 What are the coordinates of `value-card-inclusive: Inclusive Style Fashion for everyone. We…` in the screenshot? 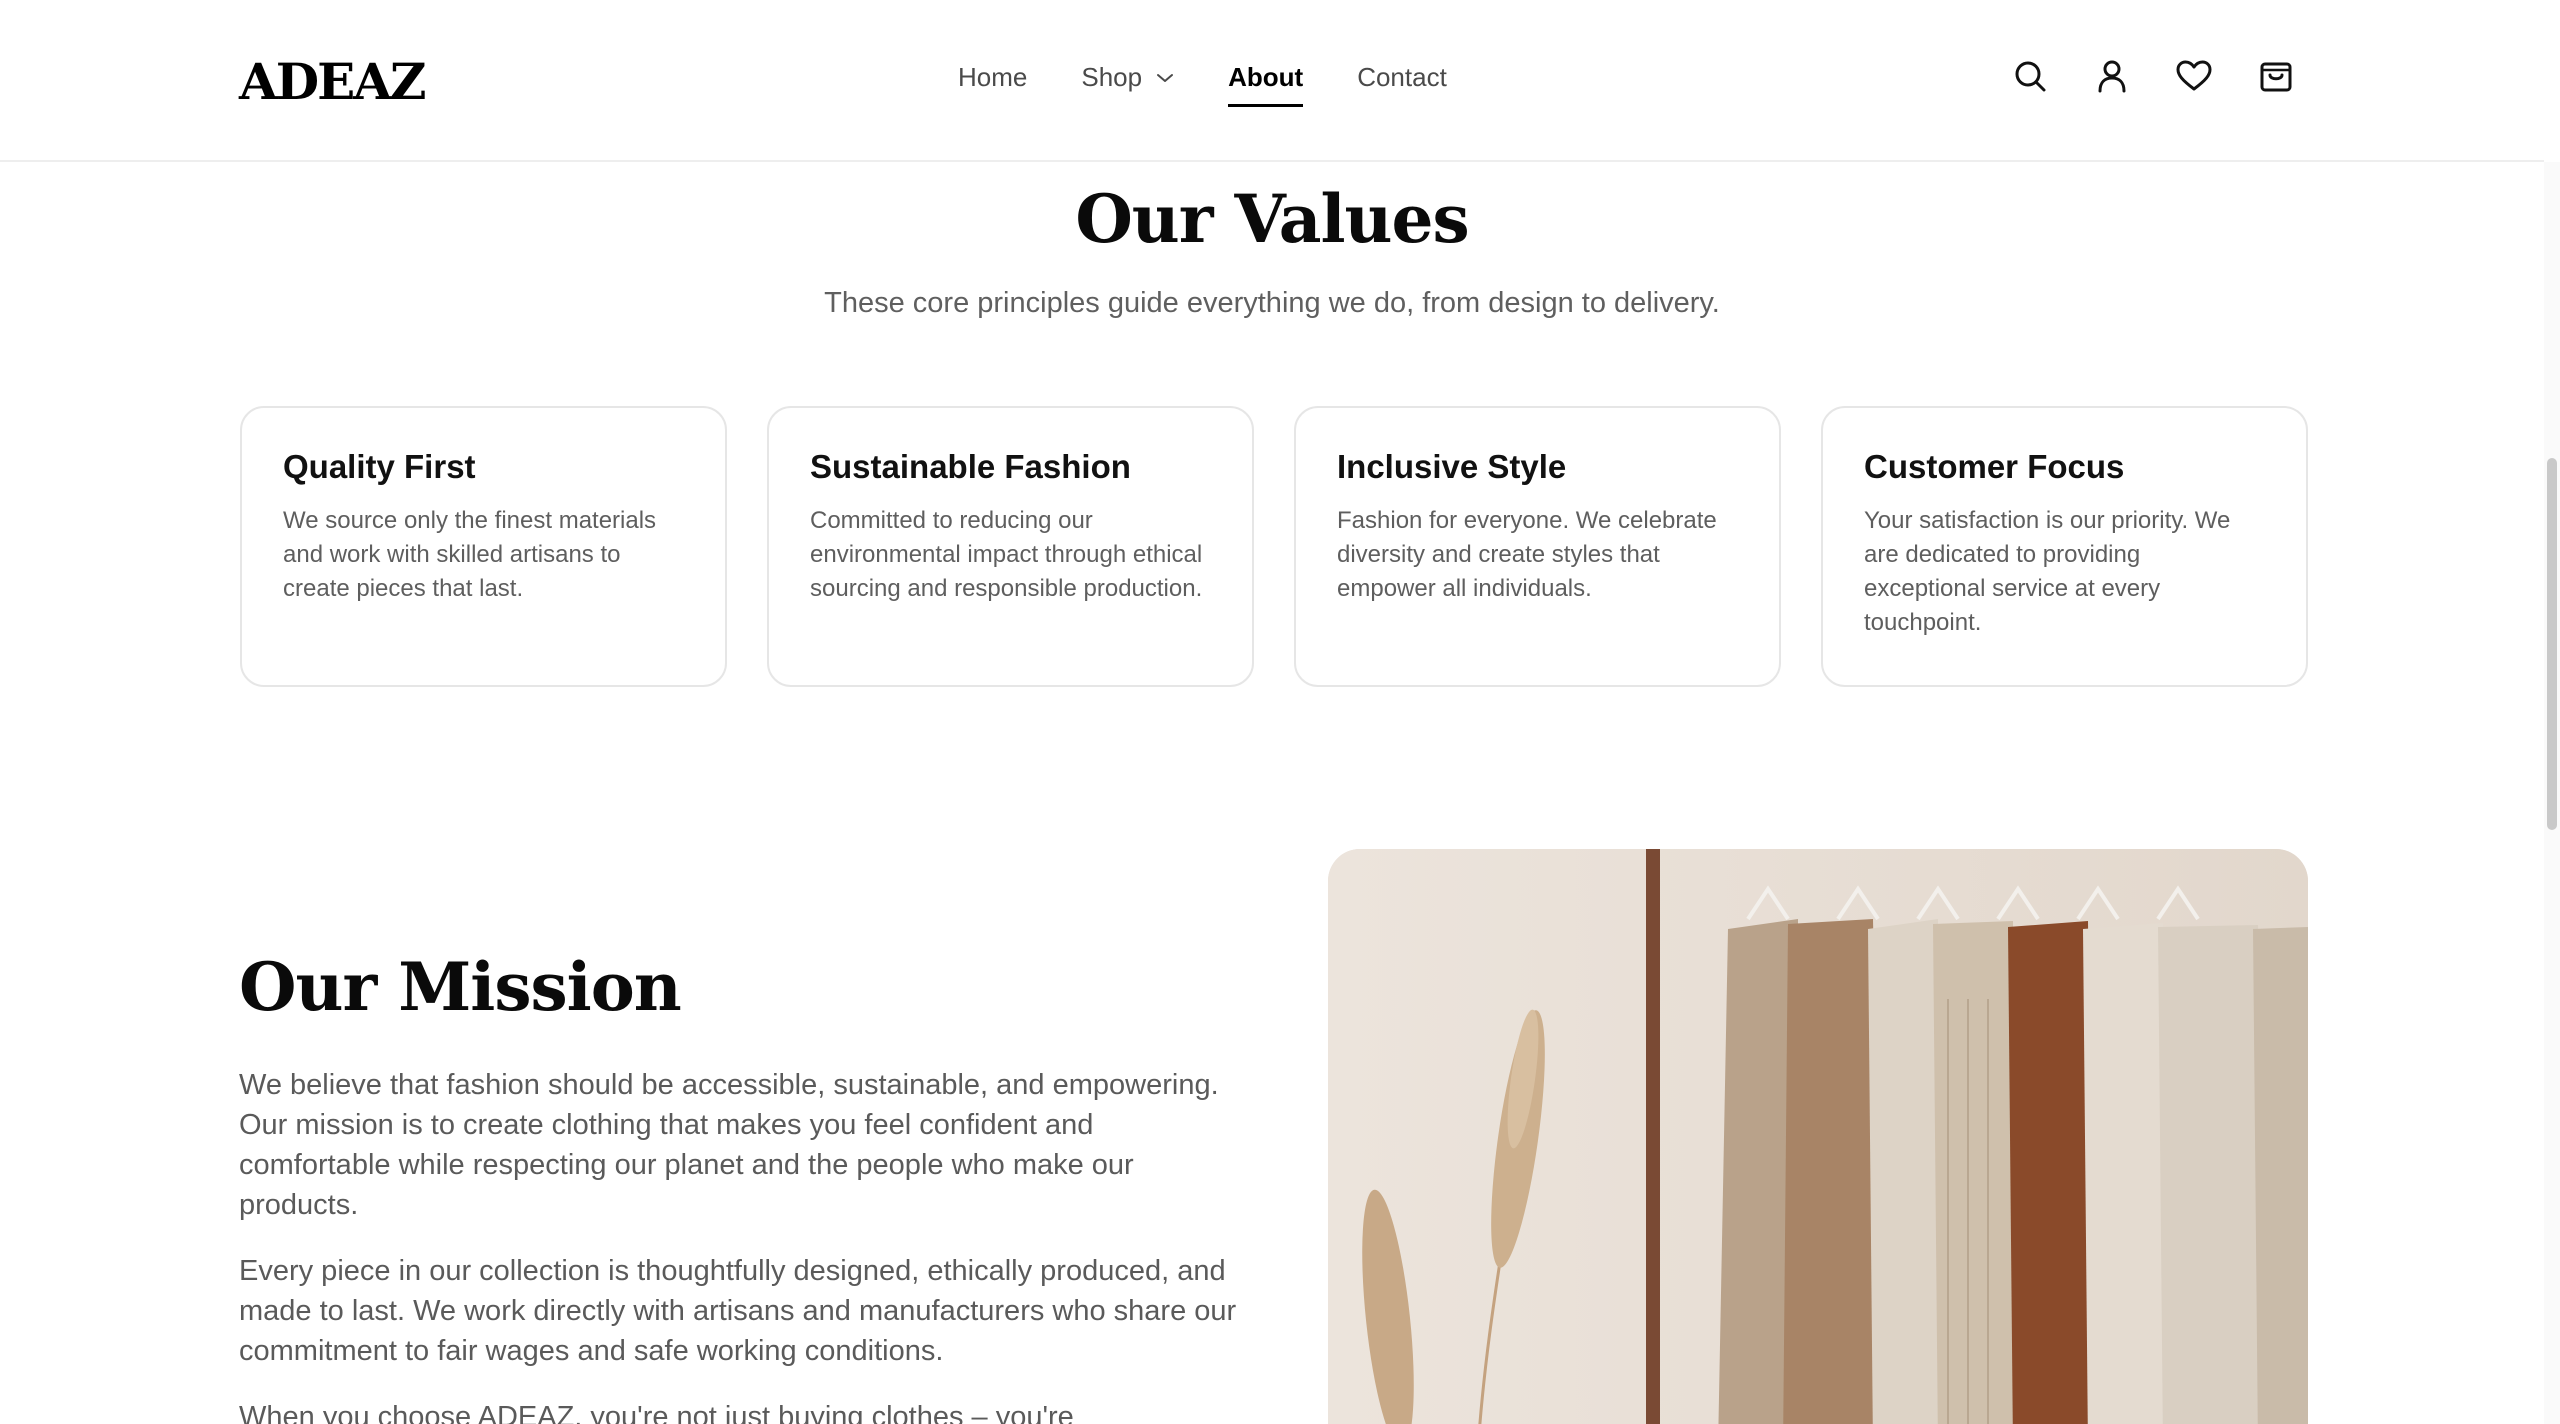 It's located at (1537, 546).